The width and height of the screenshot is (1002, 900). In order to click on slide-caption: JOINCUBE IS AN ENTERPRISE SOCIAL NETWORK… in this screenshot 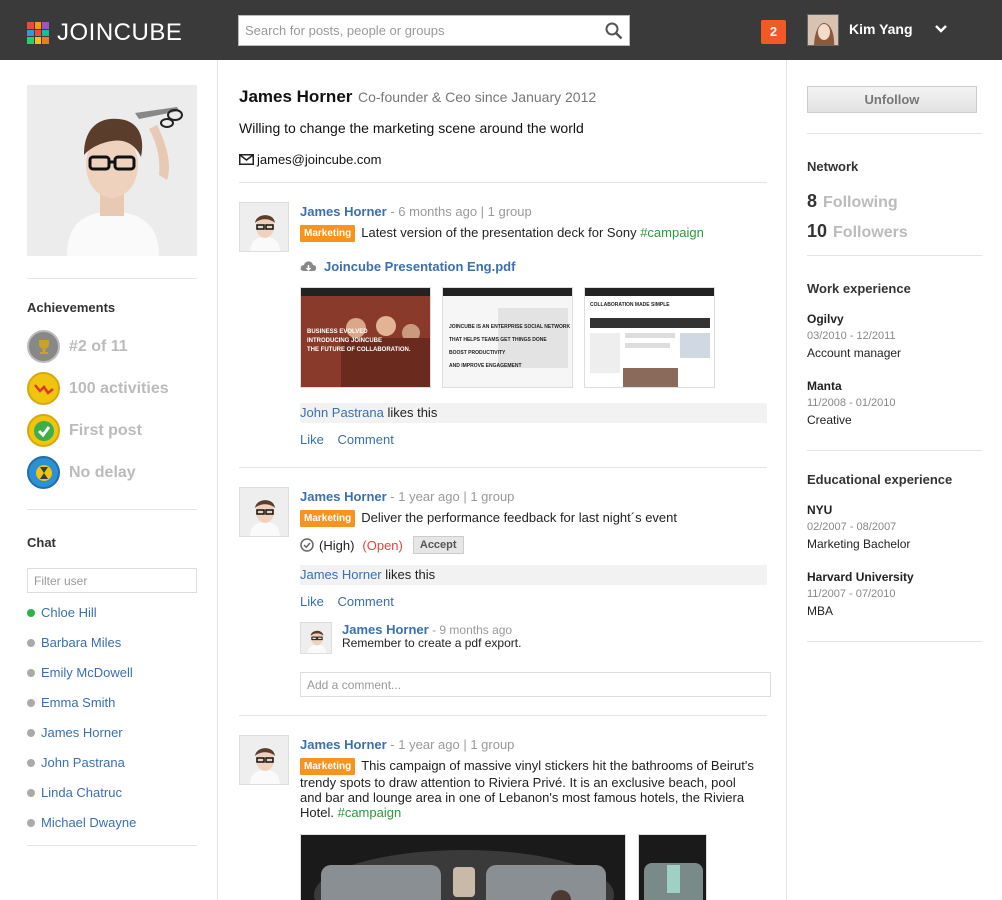, I will do `click(510, 346)`.